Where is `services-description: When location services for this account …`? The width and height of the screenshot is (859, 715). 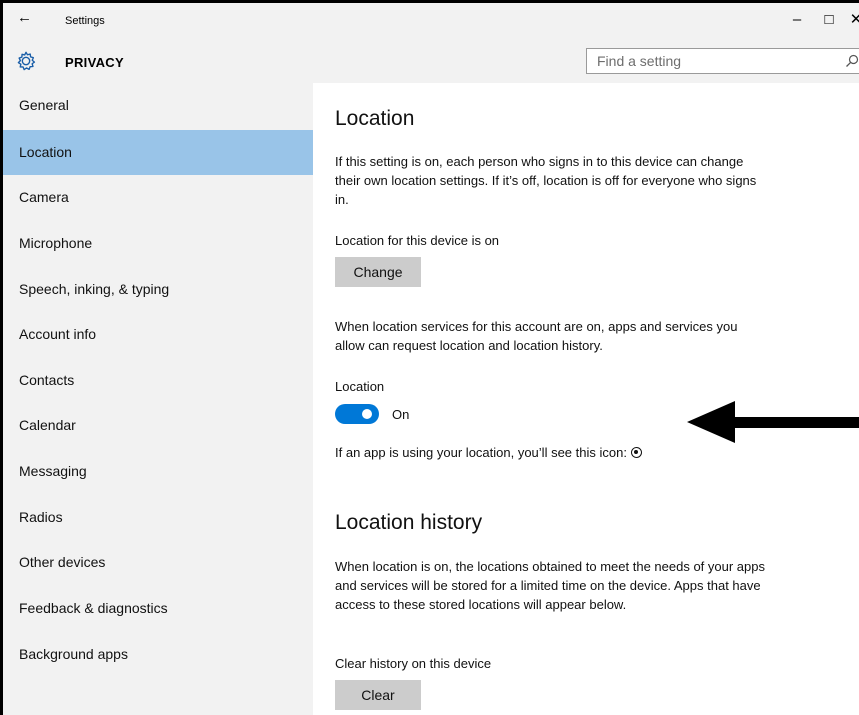 services-description: When location services for this account … is located at coordinates (536, 336).